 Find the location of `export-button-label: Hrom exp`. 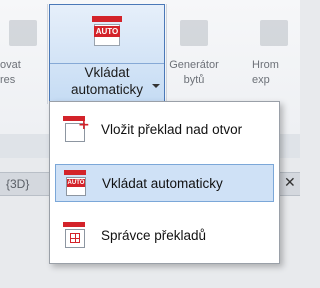

export-button-label: Hrom exp is located at coordinates (265, 72).